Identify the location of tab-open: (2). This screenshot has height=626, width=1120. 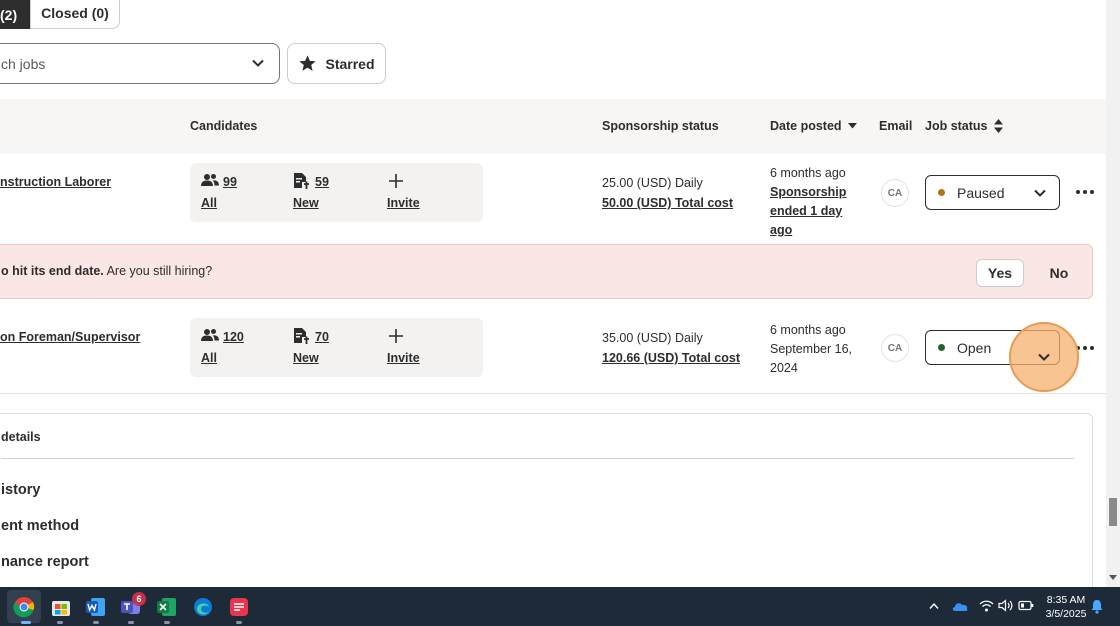
(15, 14).